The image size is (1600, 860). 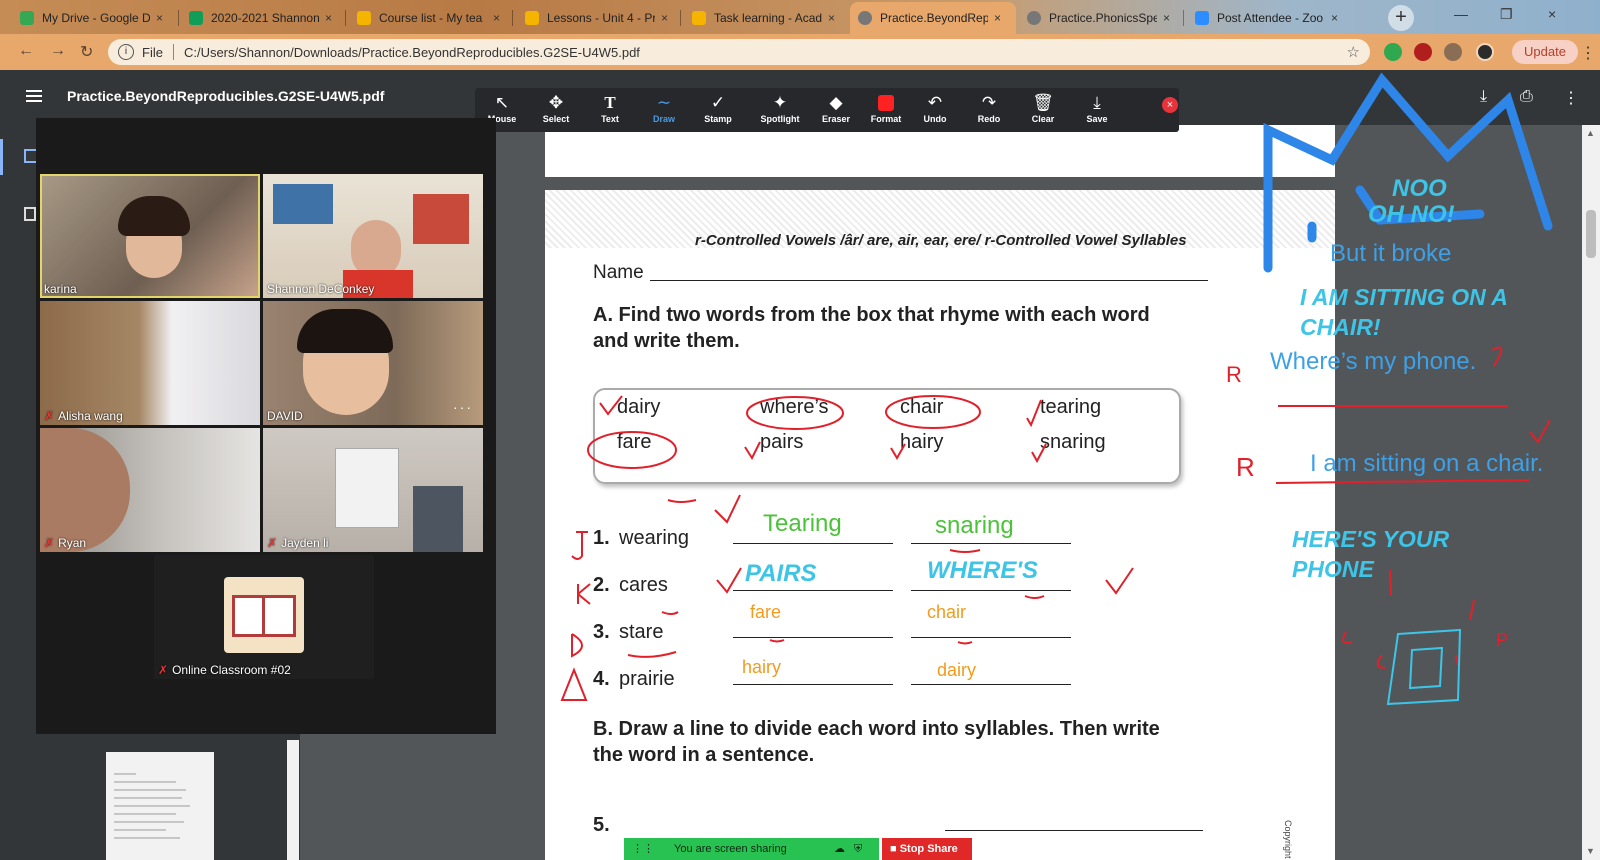 I want to click on note-sitting: I am sitting on a chair., so click(x=1427, y=463).